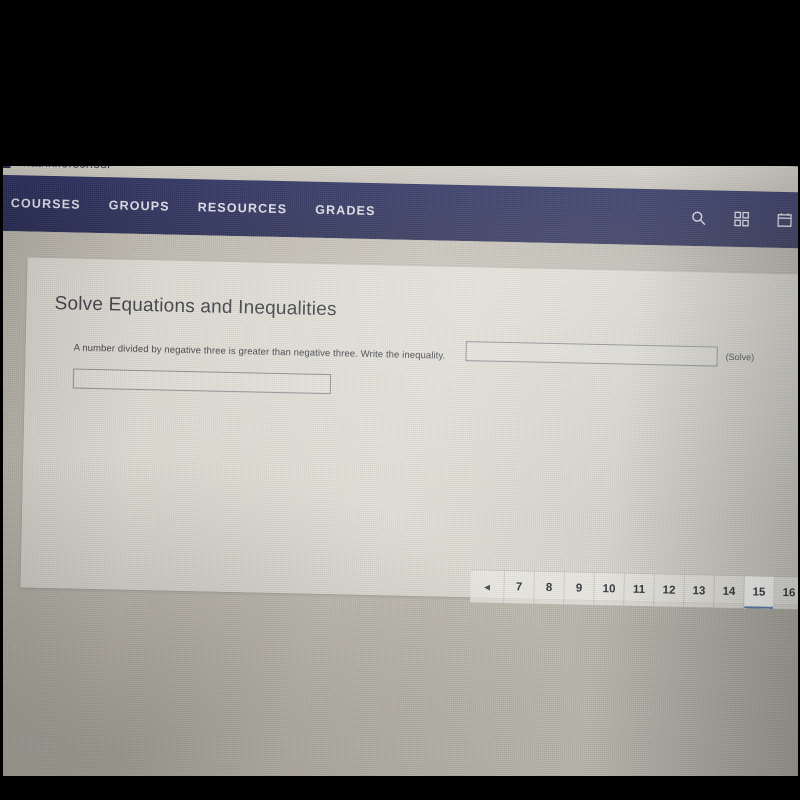 The width and height of the screenshot is (800, 800). I want to click on search-icon, so click(698, 218).